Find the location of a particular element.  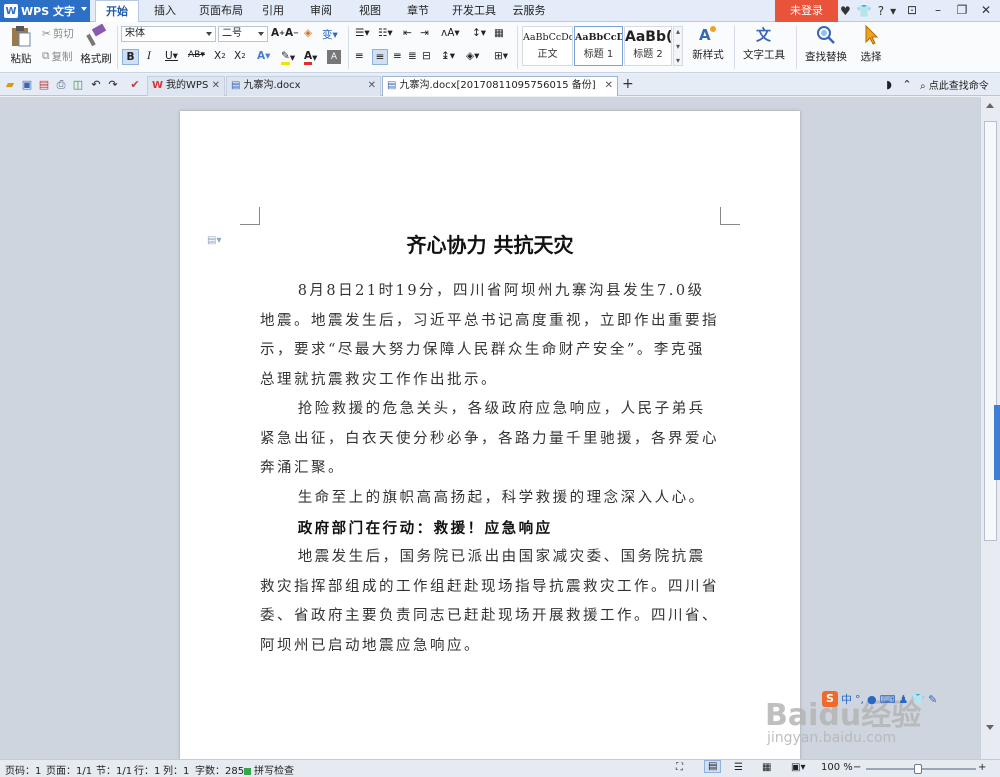

align-center-icon: ≡ is located at coordinates (380, 57).